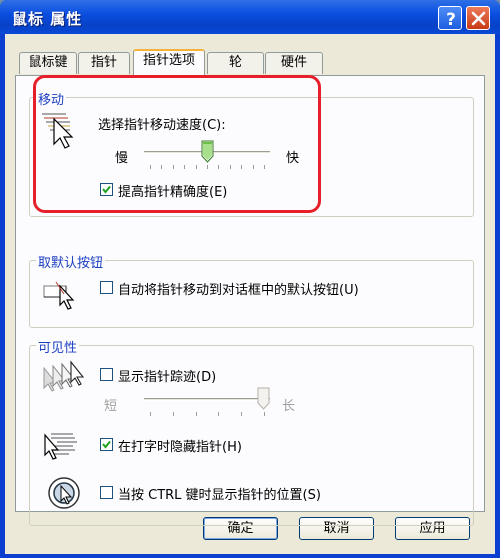 The width and height of the screenshot is (500, 558). Describe the element at coordinates (219, 495) in the screenshot. I see `show-location-ctrl-label: 当按 CTRL 键时显示指针的位置(S)` at that location.